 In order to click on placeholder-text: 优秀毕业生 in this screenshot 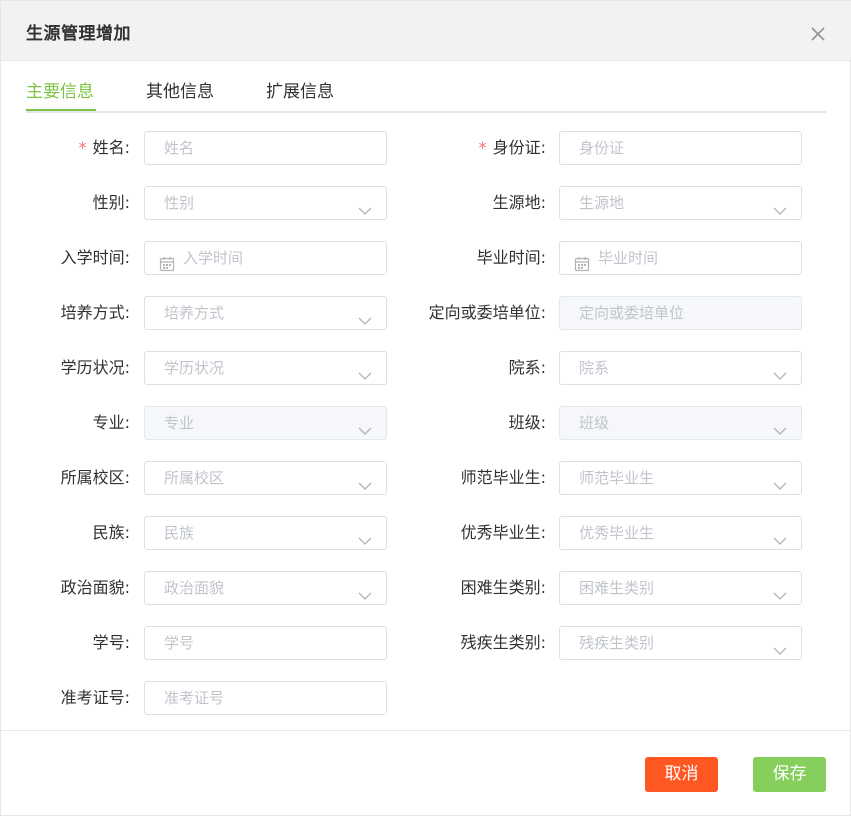, I will do `click(617, 533)`.